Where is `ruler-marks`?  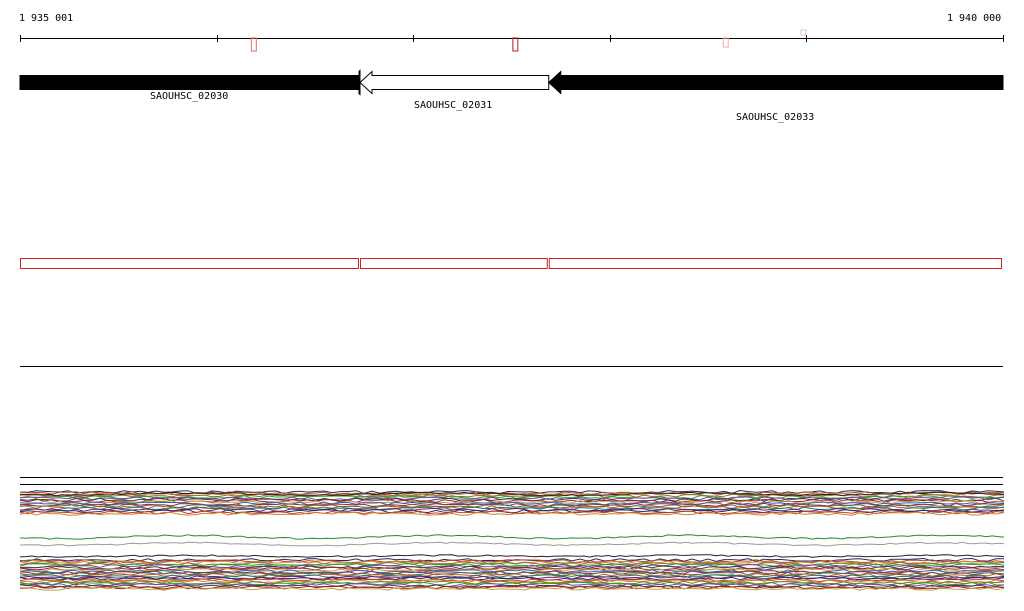 ruler-marks is located at coordinates (528, 40).